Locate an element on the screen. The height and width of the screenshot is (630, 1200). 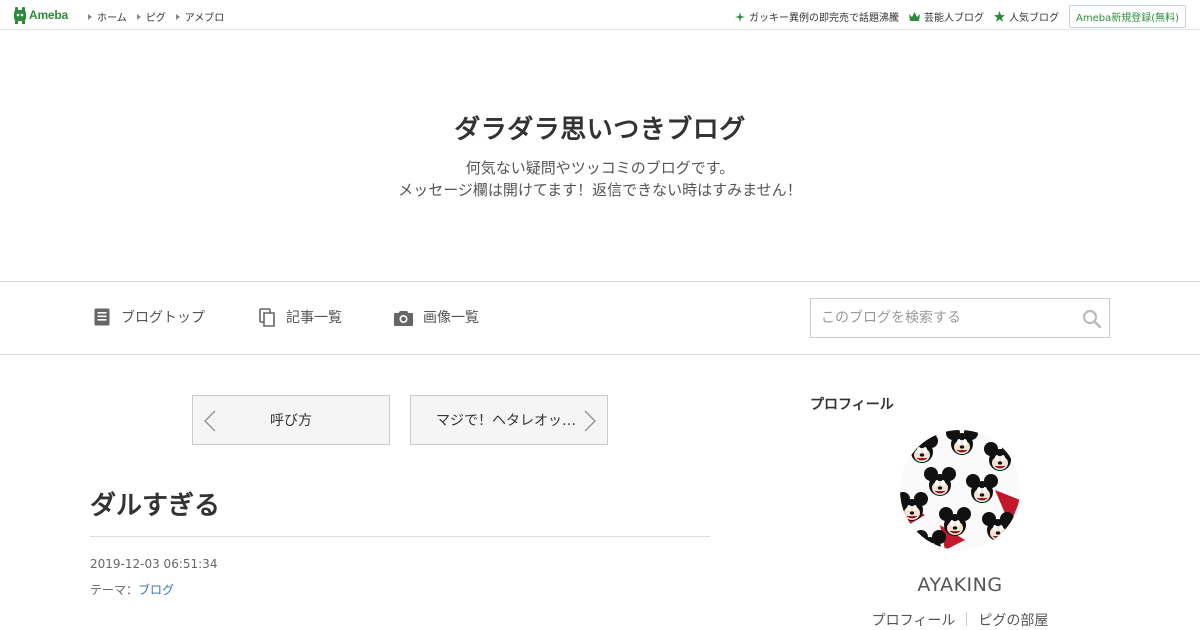
celebrity-blog-label: 芸能人ブログ is located at coordinates (953, 18).